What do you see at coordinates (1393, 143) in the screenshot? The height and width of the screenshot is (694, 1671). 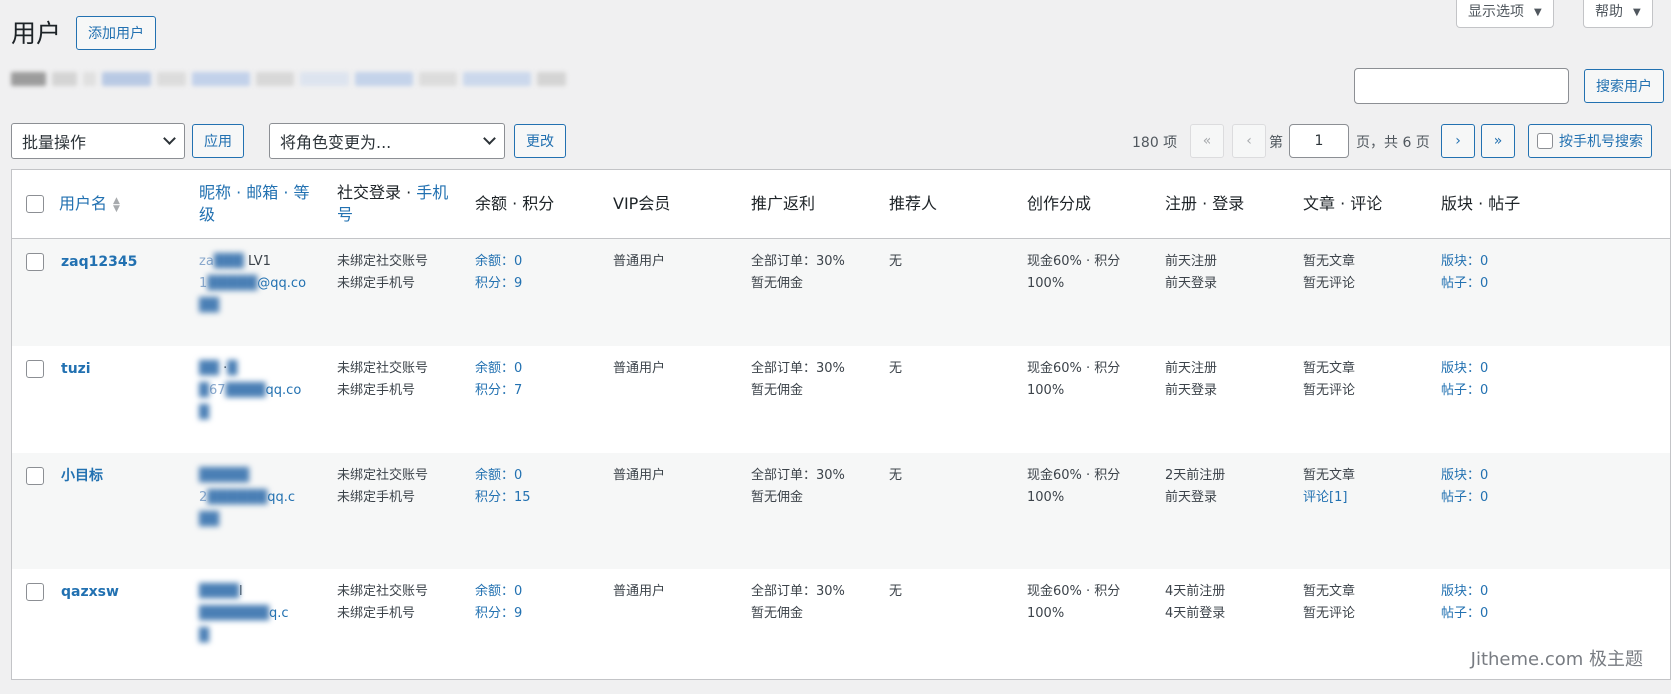 I see `page-total: 页，共 6 页` at bounding box center [1393, 143].